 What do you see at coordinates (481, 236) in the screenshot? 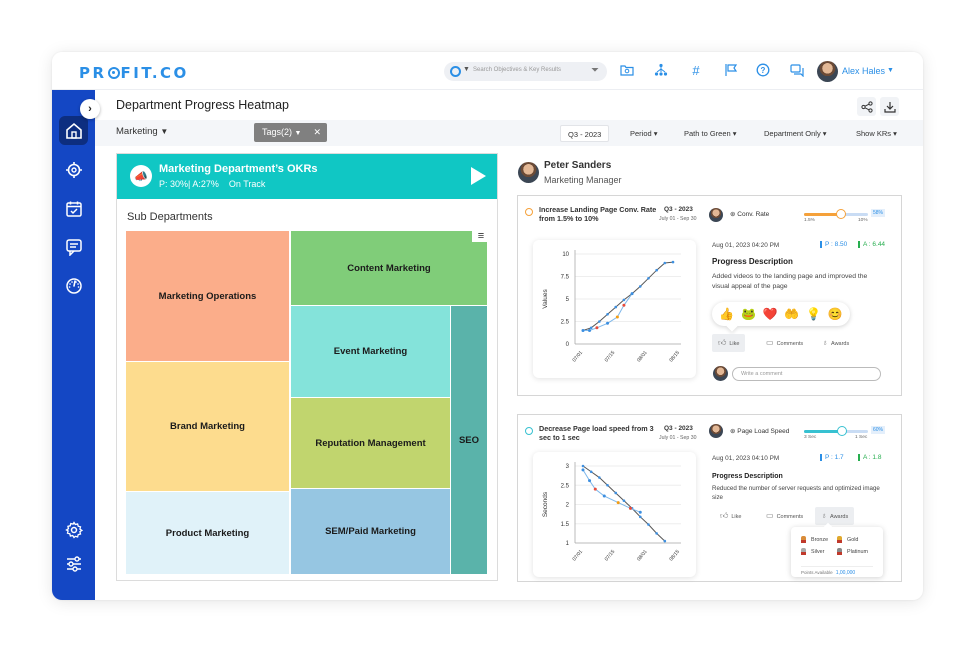
I see `chart-menu-icon: ≡` at bounding box center [481, 236].